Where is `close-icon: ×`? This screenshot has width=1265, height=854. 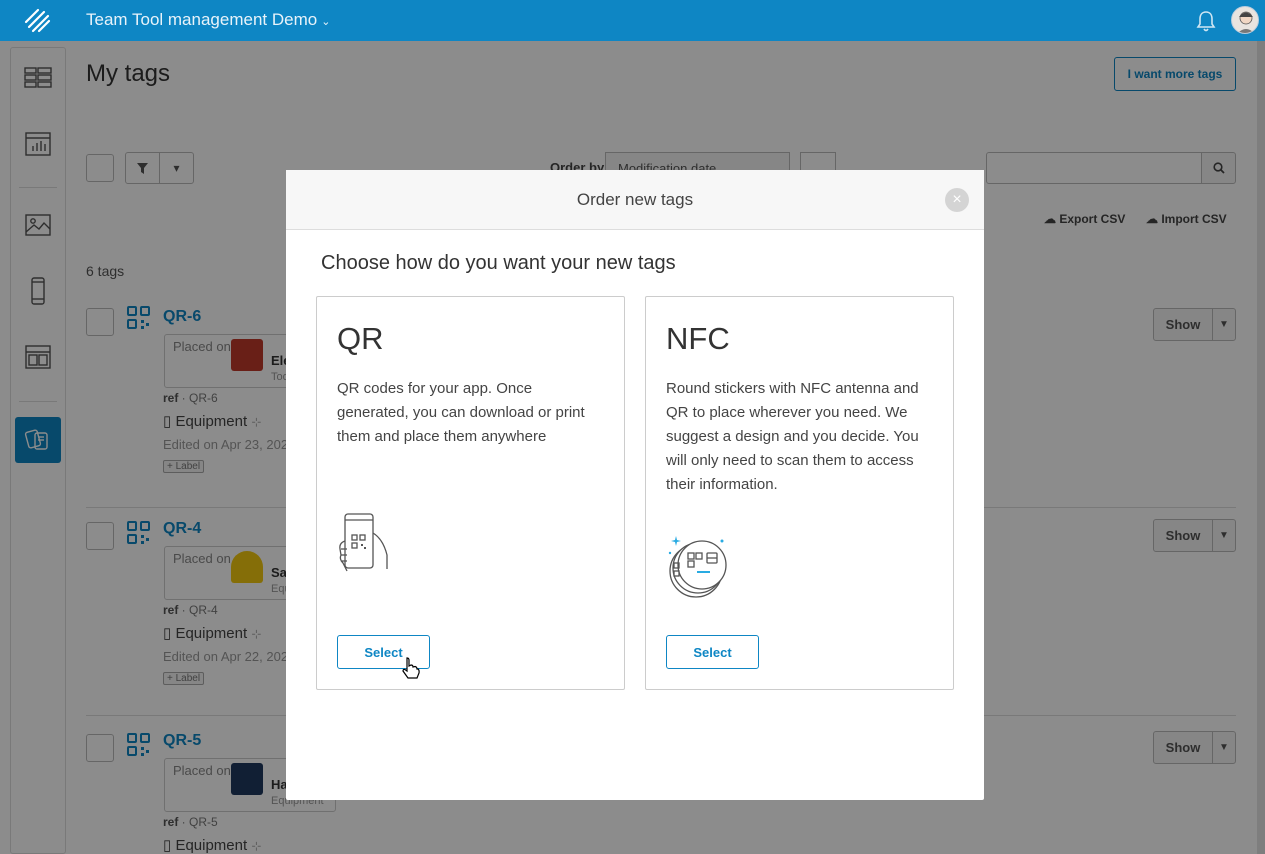 close-icon: × is located at coordinates (957, 200).